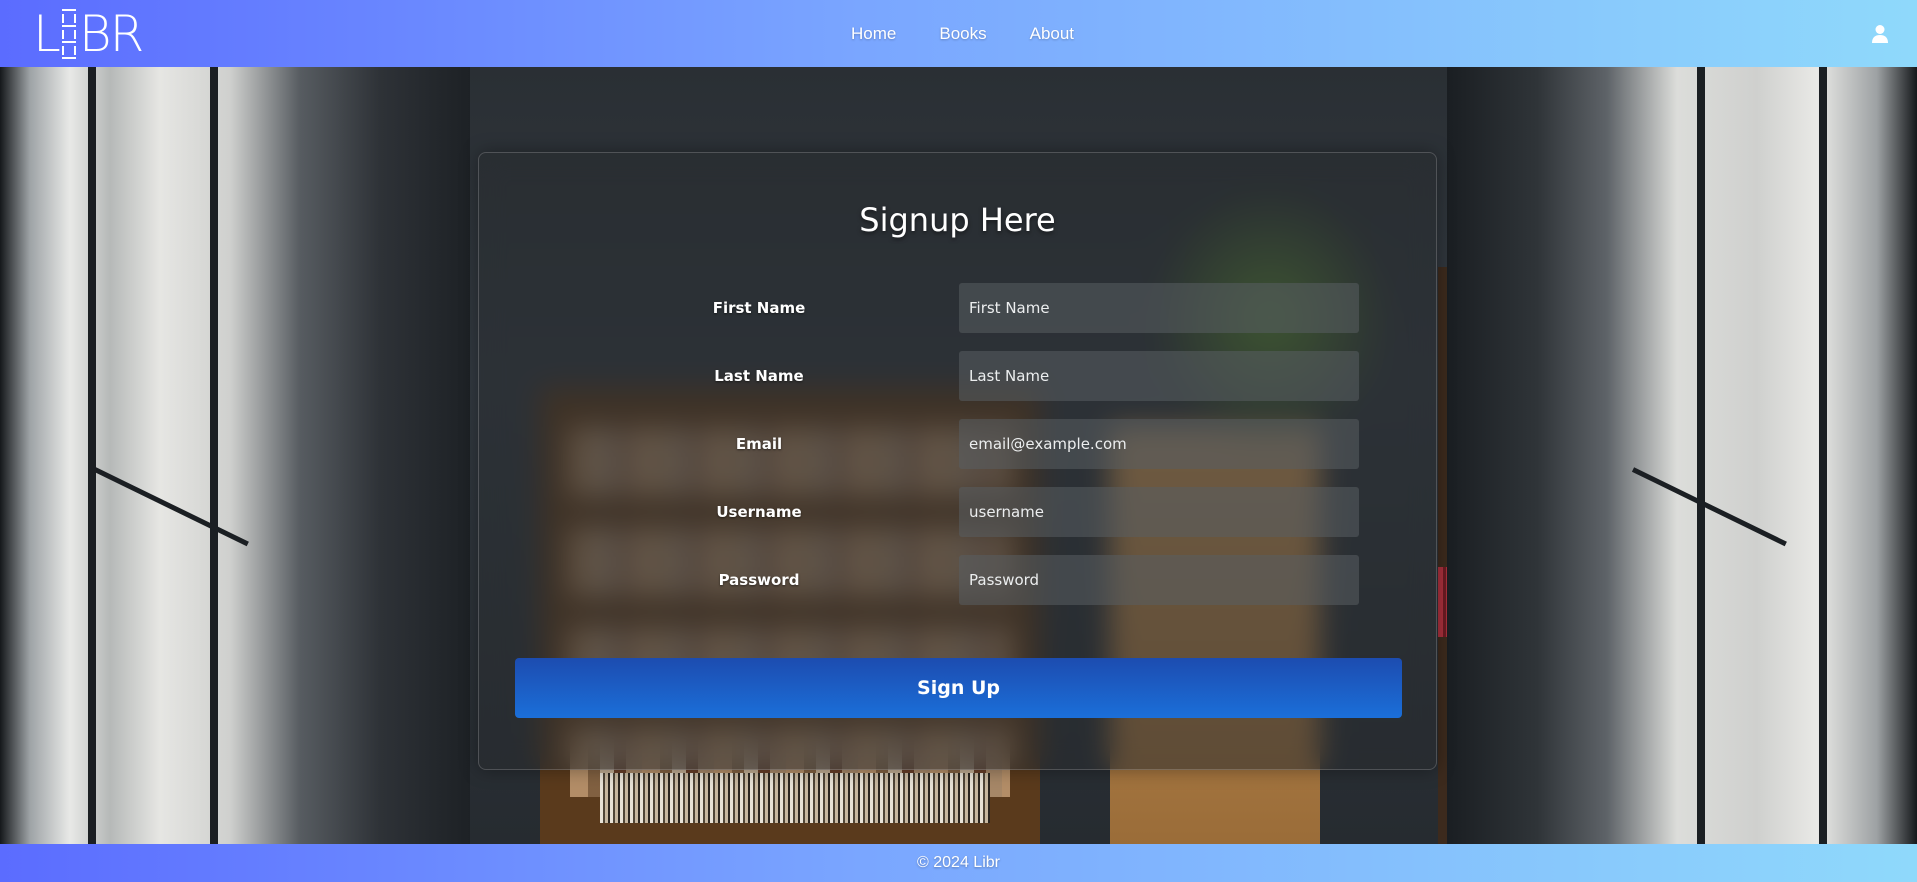 Image resolution: width=1917 pixels, height=882 pixels. What do you see at coordinates (88, 34) in the screenshot?
I see `libr-logo: L BR` at bounding box center [88, 34].